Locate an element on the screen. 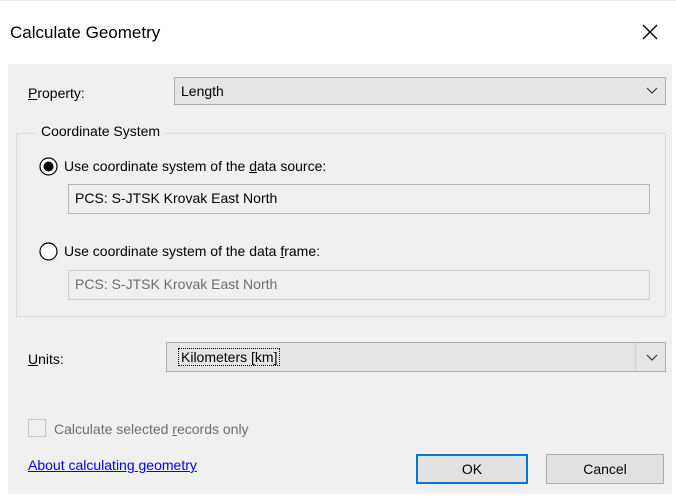 This screenshot has height=501, width=676. units-select: Kilometers [km] is located at coordinates (416, 357).